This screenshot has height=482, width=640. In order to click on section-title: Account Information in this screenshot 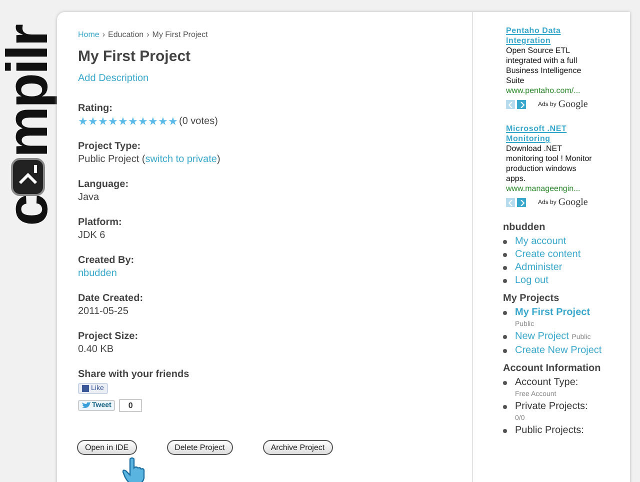, I will do `click(552, 368)`.